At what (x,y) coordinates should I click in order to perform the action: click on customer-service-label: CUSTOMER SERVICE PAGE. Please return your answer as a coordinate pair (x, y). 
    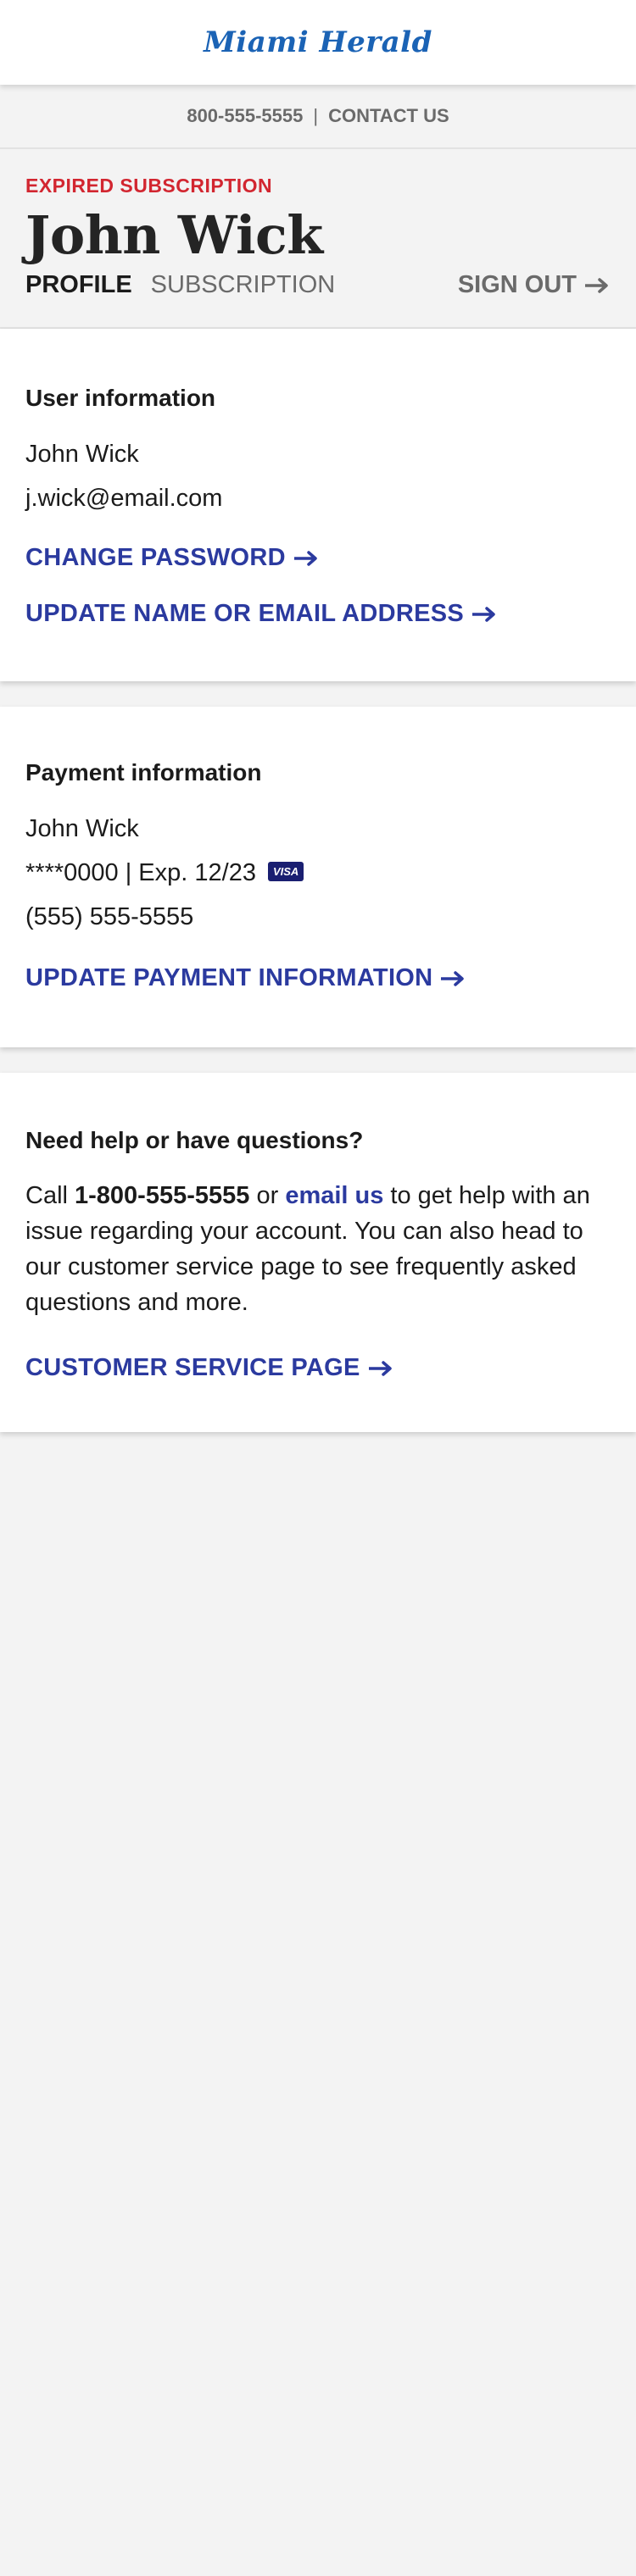
    Looking at the image, I should click on (192, 1367).